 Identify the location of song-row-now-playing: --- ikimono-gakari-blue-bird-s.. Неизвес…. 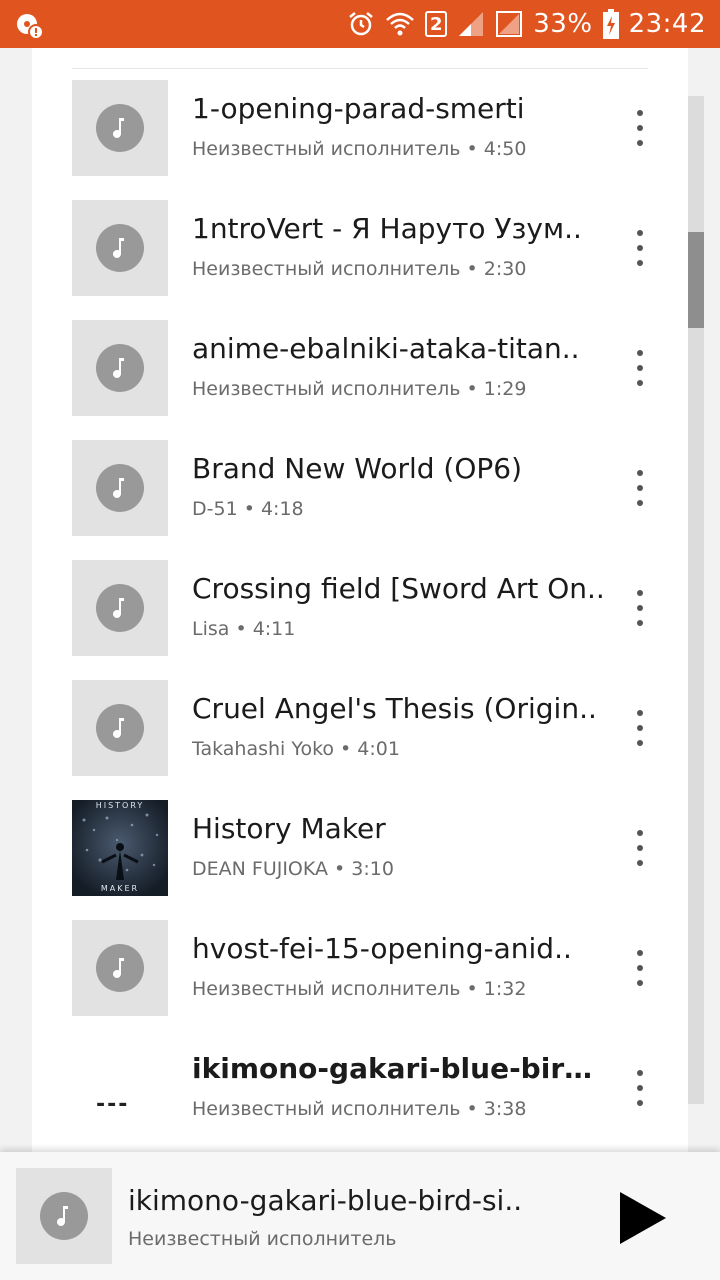
(360, 1100).